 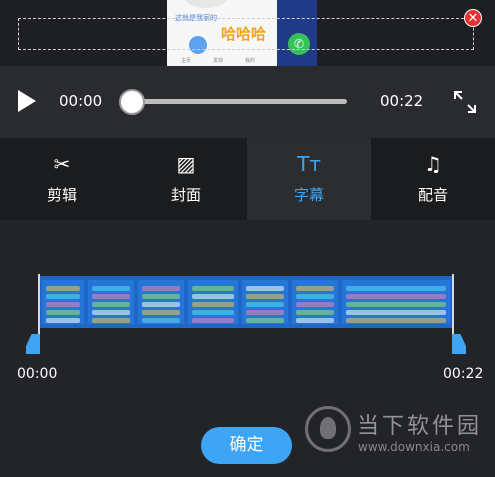 I want to click on play-icon, so click(x=27, y=101).